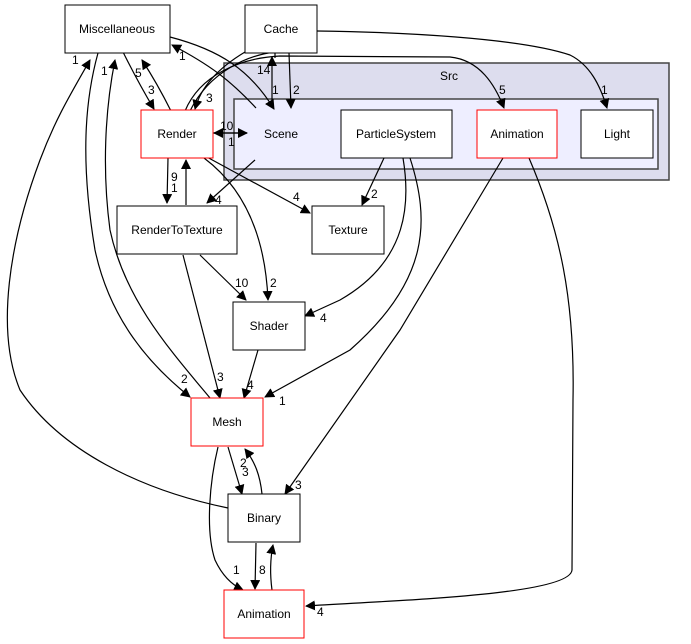 This screenshot has width=691, height=644. I want to click on edge-particle-mesh, so click(343, 277).